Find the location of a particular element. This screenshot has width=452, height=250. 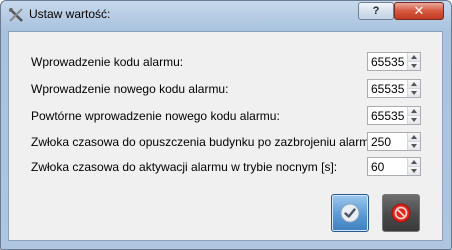

field-row: Wprowadzenie kodu alarmu: 65535 is located at coordinates (225, 62).